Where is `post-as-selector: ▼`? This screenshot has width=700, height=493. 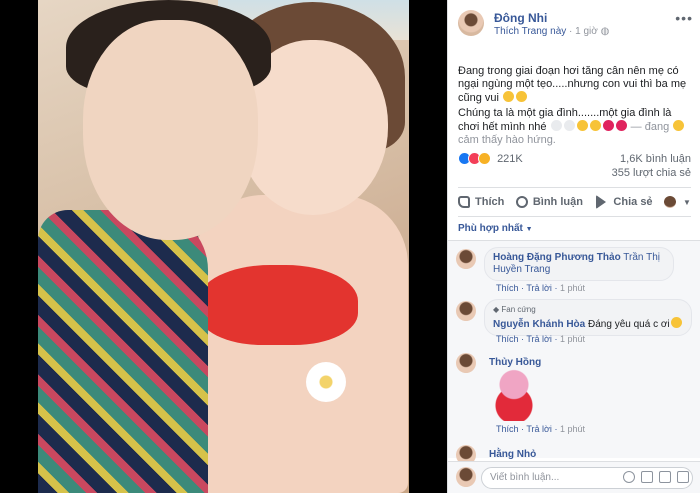
post-as-selector: ▼ is located at coordinates (677, 202).